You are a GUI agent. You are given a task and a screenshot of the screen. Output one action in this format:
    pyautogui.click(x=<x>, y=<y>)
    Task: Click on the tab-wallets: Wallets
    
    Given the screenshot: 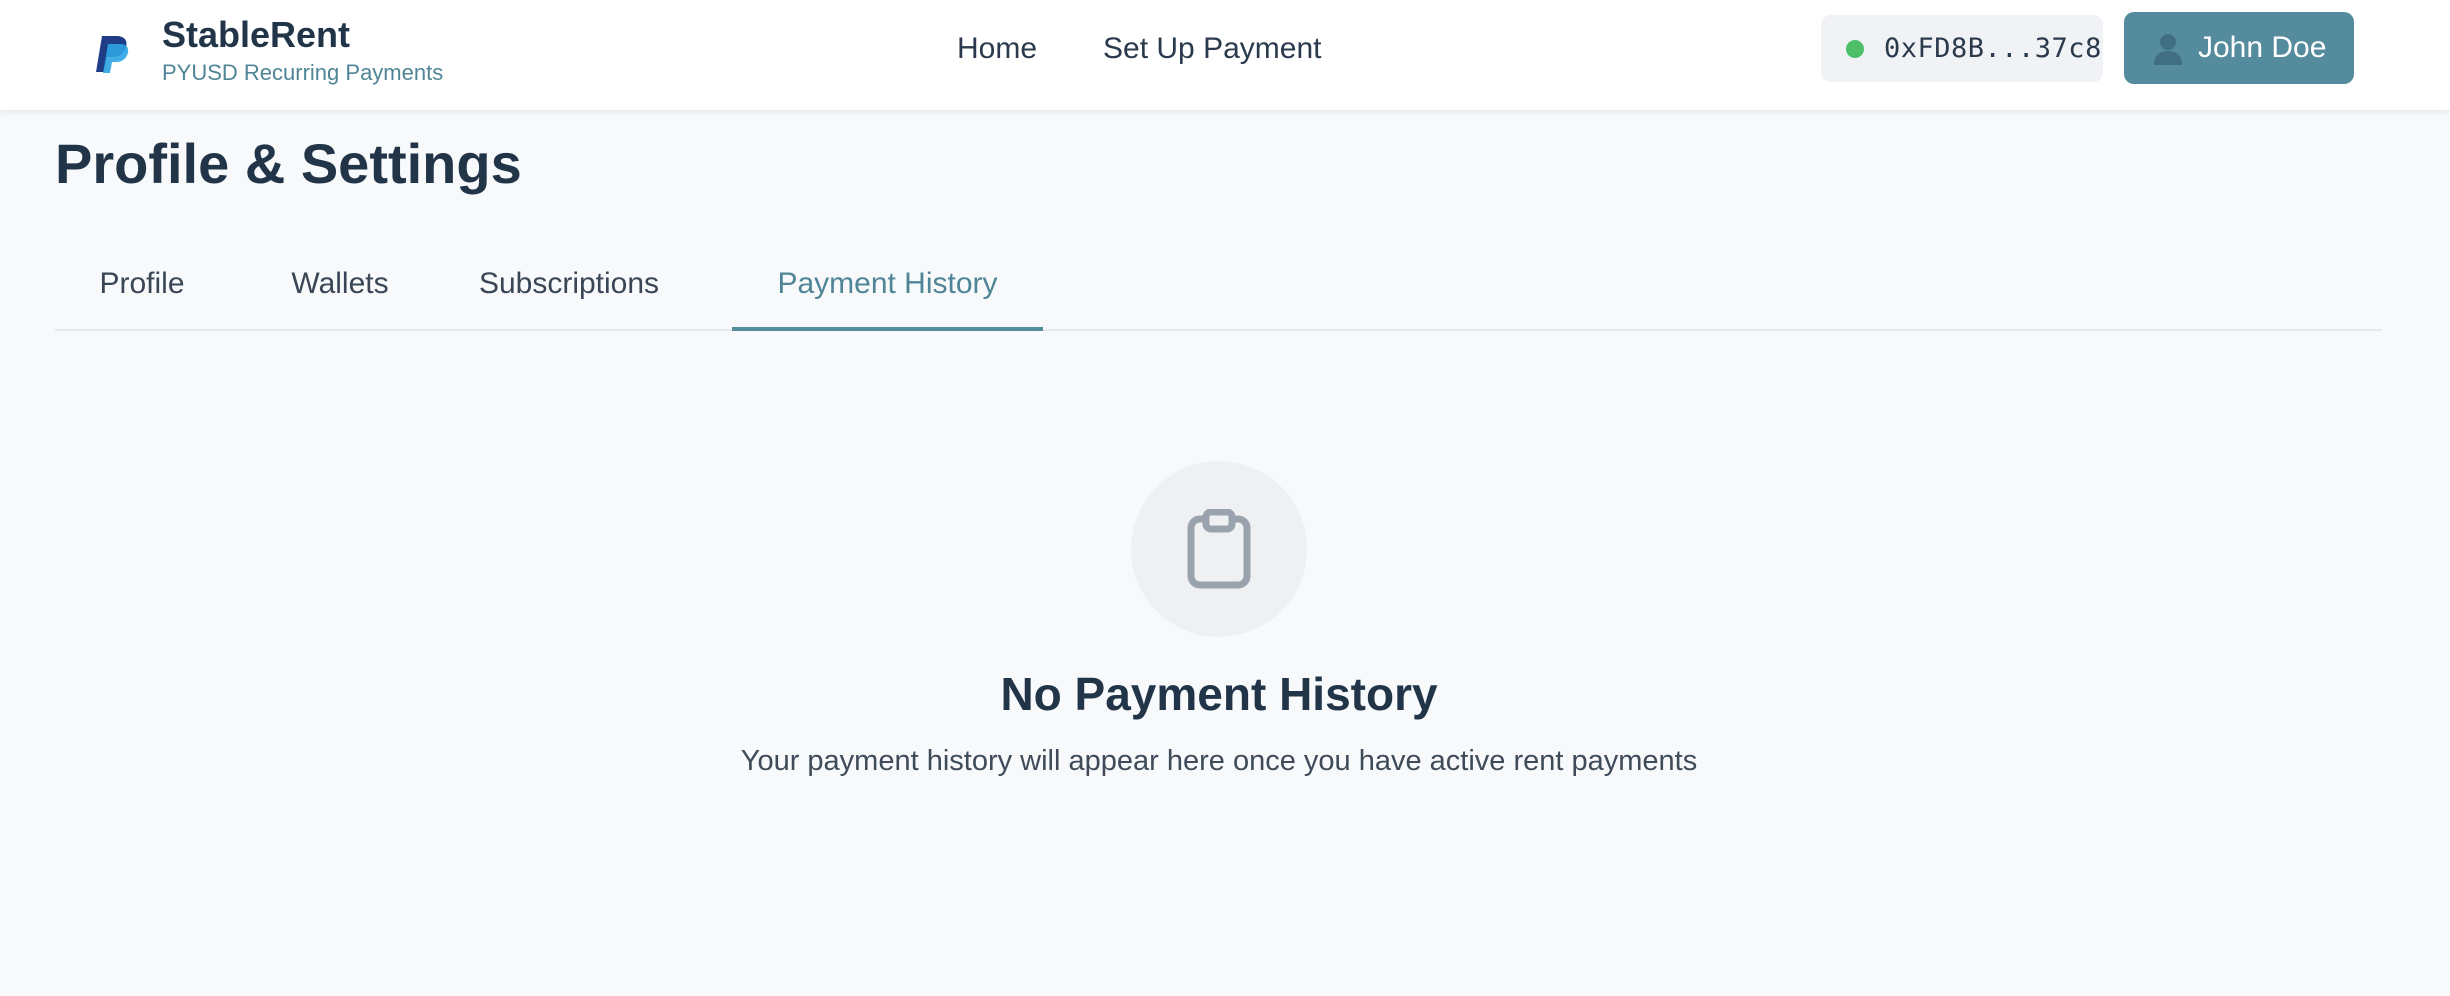 What is the action you would take?
    pyautogui.click(x=340, y=293)
    